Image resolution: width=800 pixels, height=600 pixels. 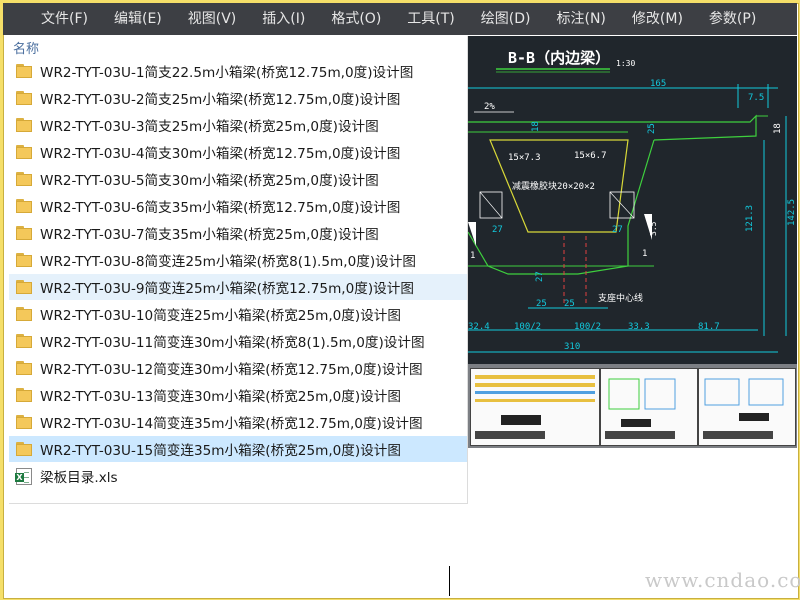 I want to click on folder-list-item: WR2-TYT-03U-8简变连25m小箱梁(桥宽8(1).5m,0度)设计图, so click(x=238, y=260).